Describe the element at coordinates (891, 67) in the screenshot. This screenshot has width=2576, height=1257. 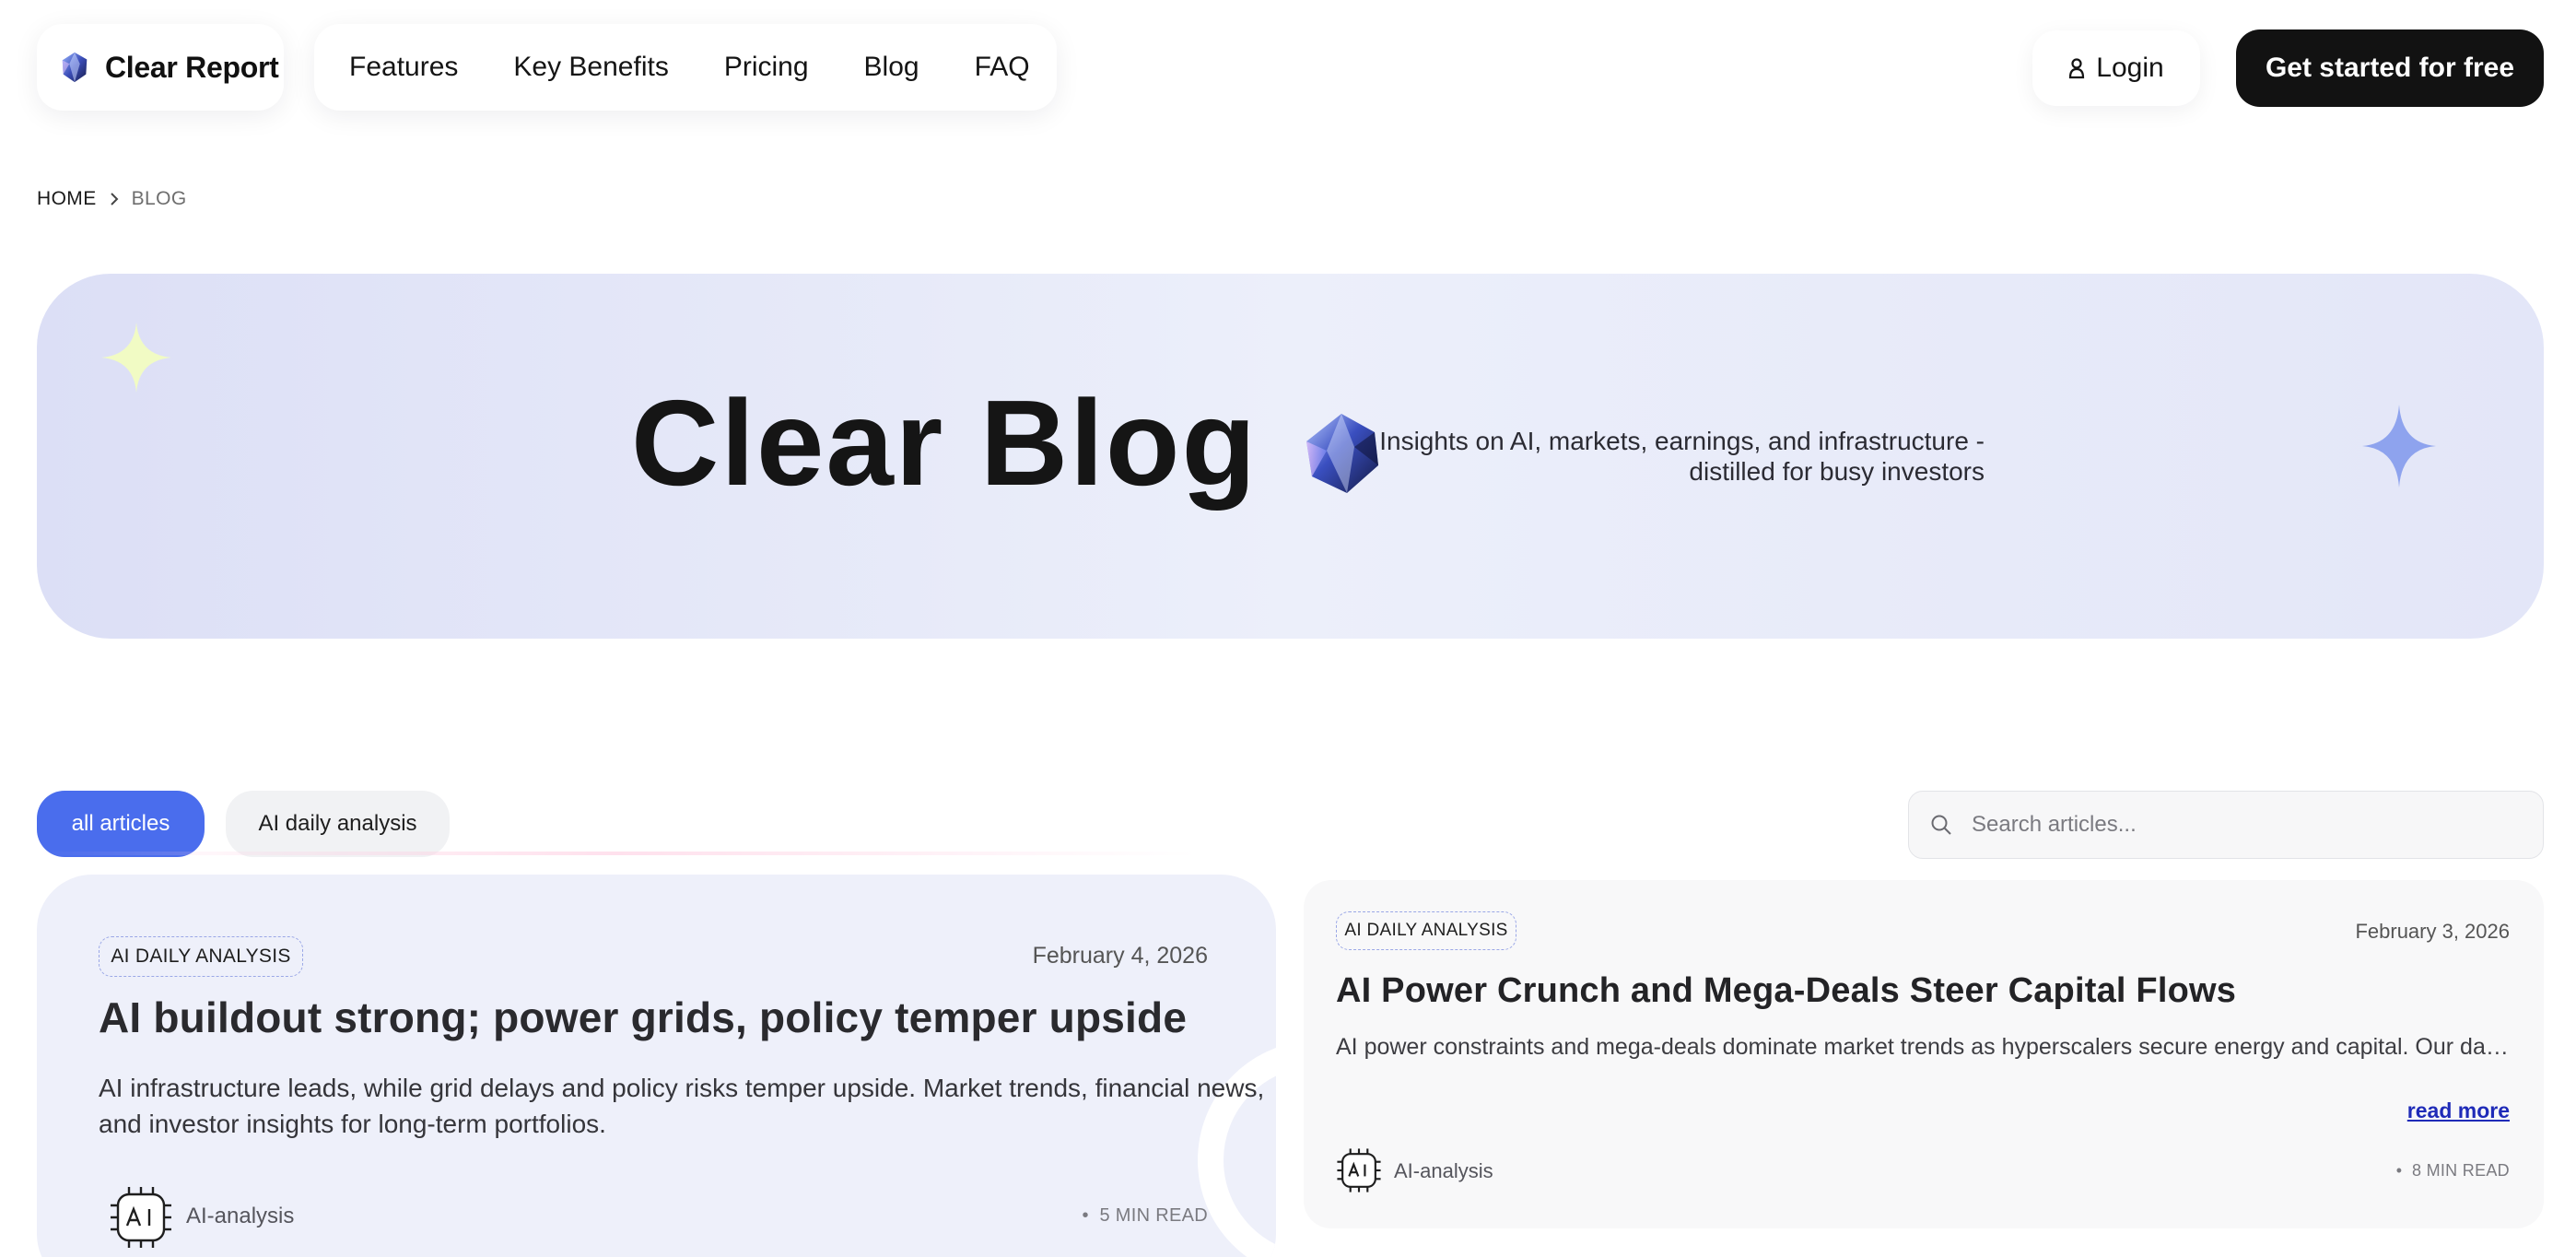
I see `nav-blog: Blog` at that location.